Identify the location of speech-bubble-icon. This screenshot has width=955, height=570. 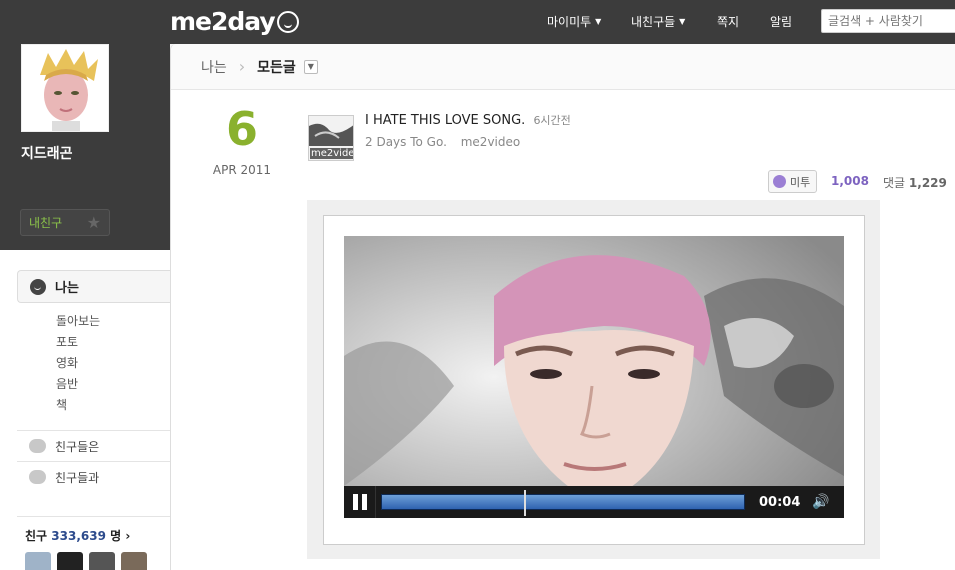
(38, 286).